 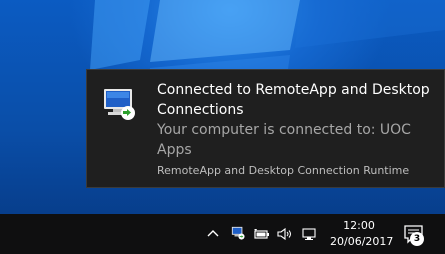 I want to click on remoteapp-tray-icon, so click(x=238, y=233).